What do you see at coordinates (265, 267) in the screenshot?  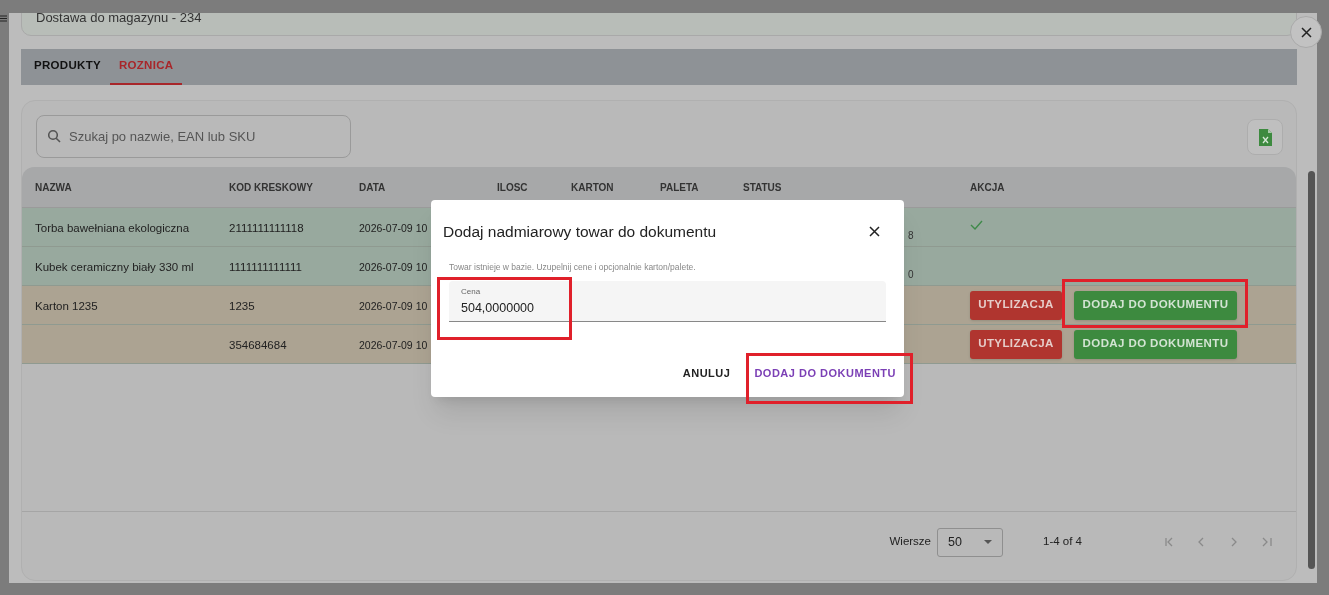 I see `table-cell: 1111111111111` at bounding box center [265, 267].